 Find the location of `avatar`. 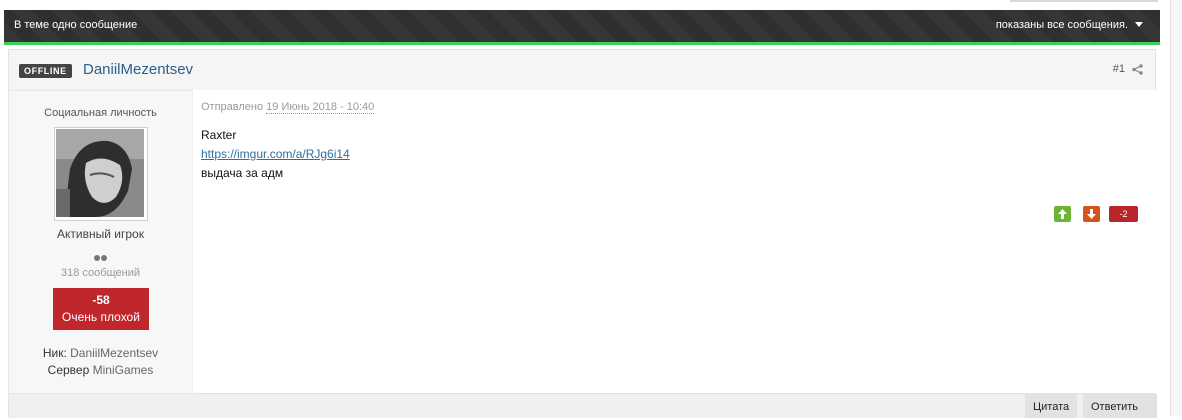

avatar is located at coordinates (101, 174).